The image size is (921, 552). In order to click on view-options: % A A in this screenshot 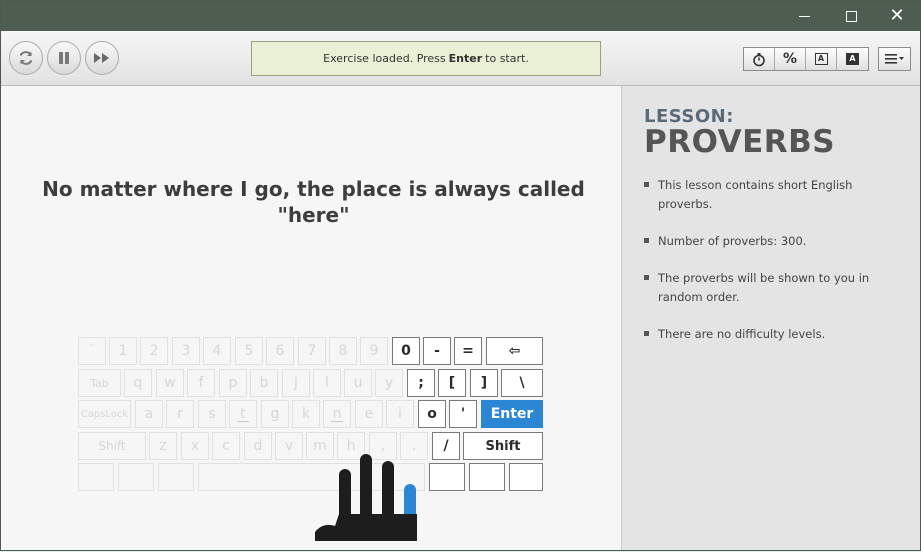, I will do `click(806, 59)`.